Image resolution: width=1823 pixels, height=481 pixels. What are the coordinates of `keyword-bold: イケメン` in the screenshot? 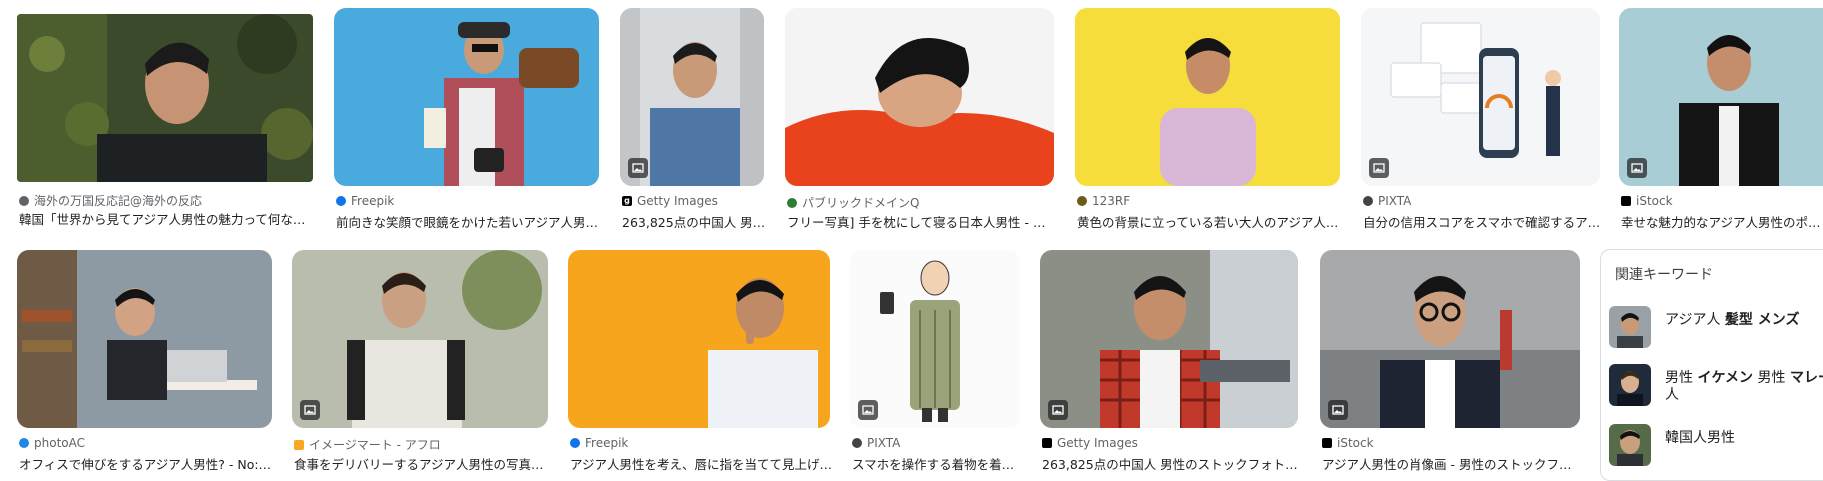 It's located at (1725, 378).